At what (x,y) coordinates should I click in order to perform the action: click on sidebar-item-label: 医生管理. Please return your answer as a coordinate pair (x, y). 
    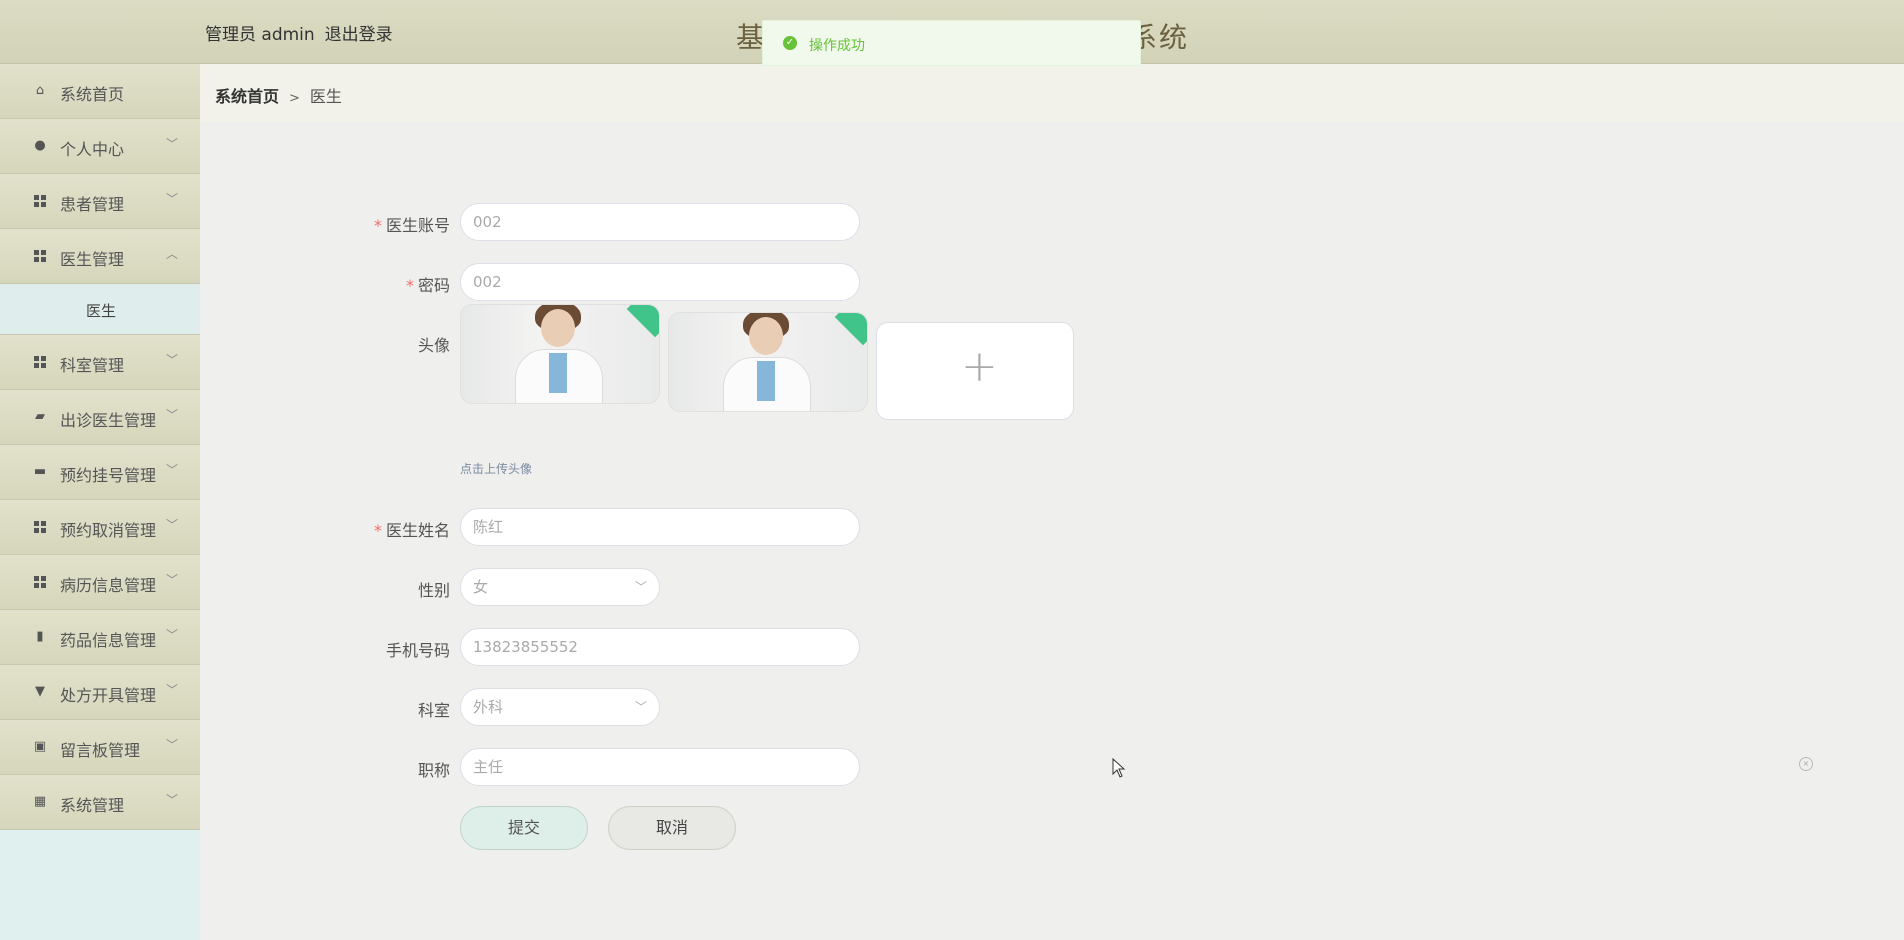
    Looking at the image, I should click on (92, 259).